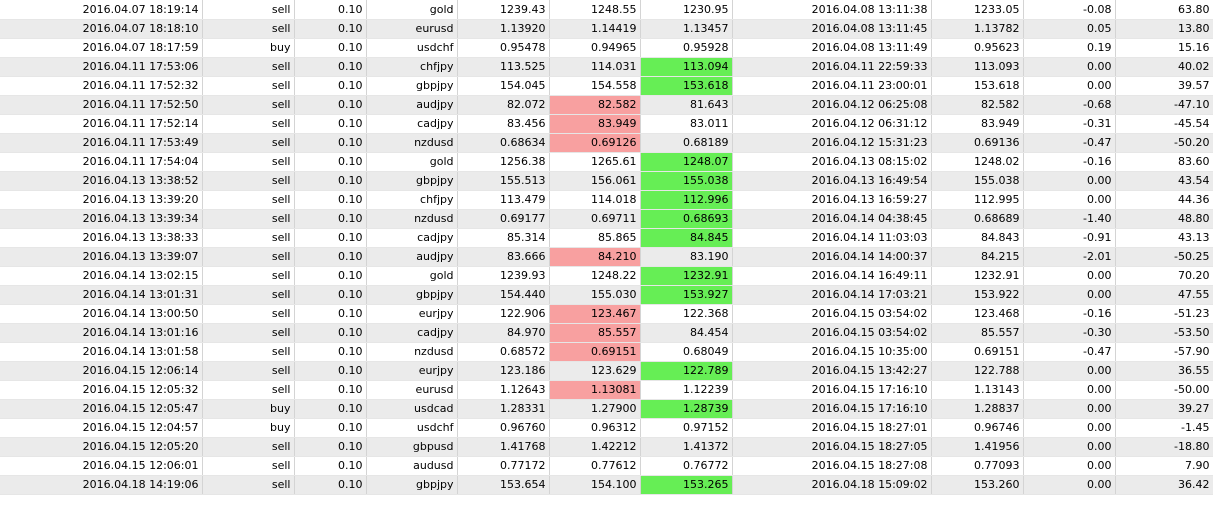  What do you see at coordinates (595, 219) in the screenshot?
I see `stop-loss-cell: 0.69711` at bounding box center [595, 219].